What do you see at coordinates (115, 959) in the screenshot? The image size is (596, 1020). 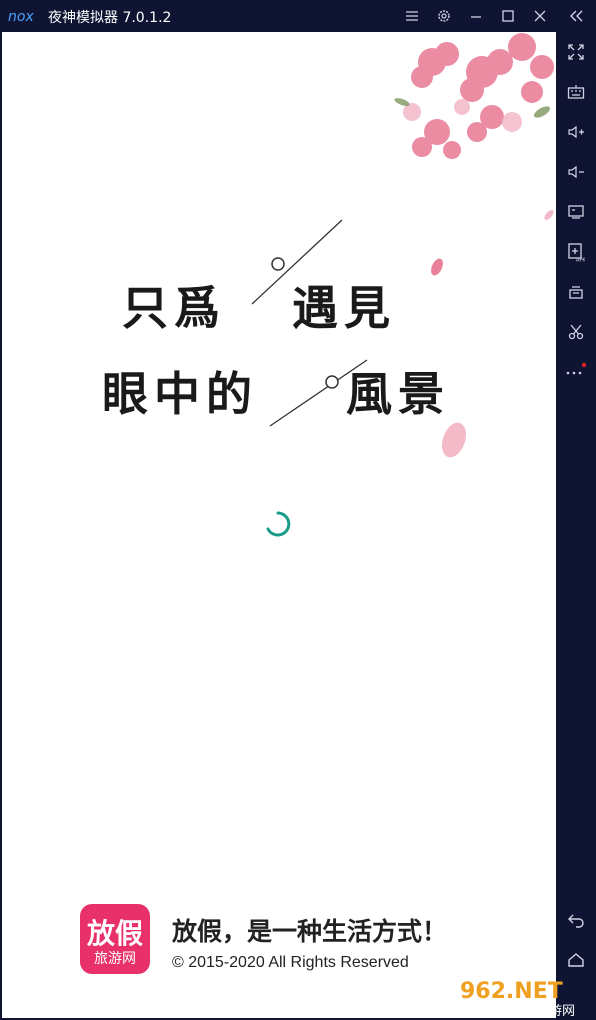 I see `logo-sub-text: 旅游网` at bounding box center [115, 959].